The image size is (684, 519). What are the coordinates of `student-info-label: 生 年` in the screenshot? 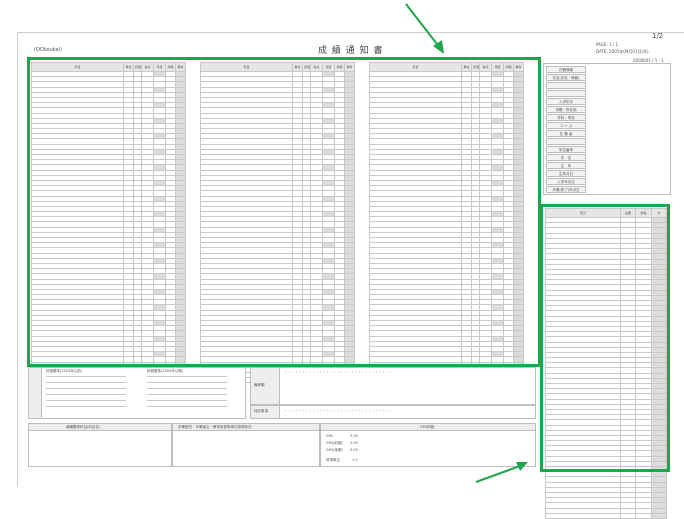 It's located at (566, 165).